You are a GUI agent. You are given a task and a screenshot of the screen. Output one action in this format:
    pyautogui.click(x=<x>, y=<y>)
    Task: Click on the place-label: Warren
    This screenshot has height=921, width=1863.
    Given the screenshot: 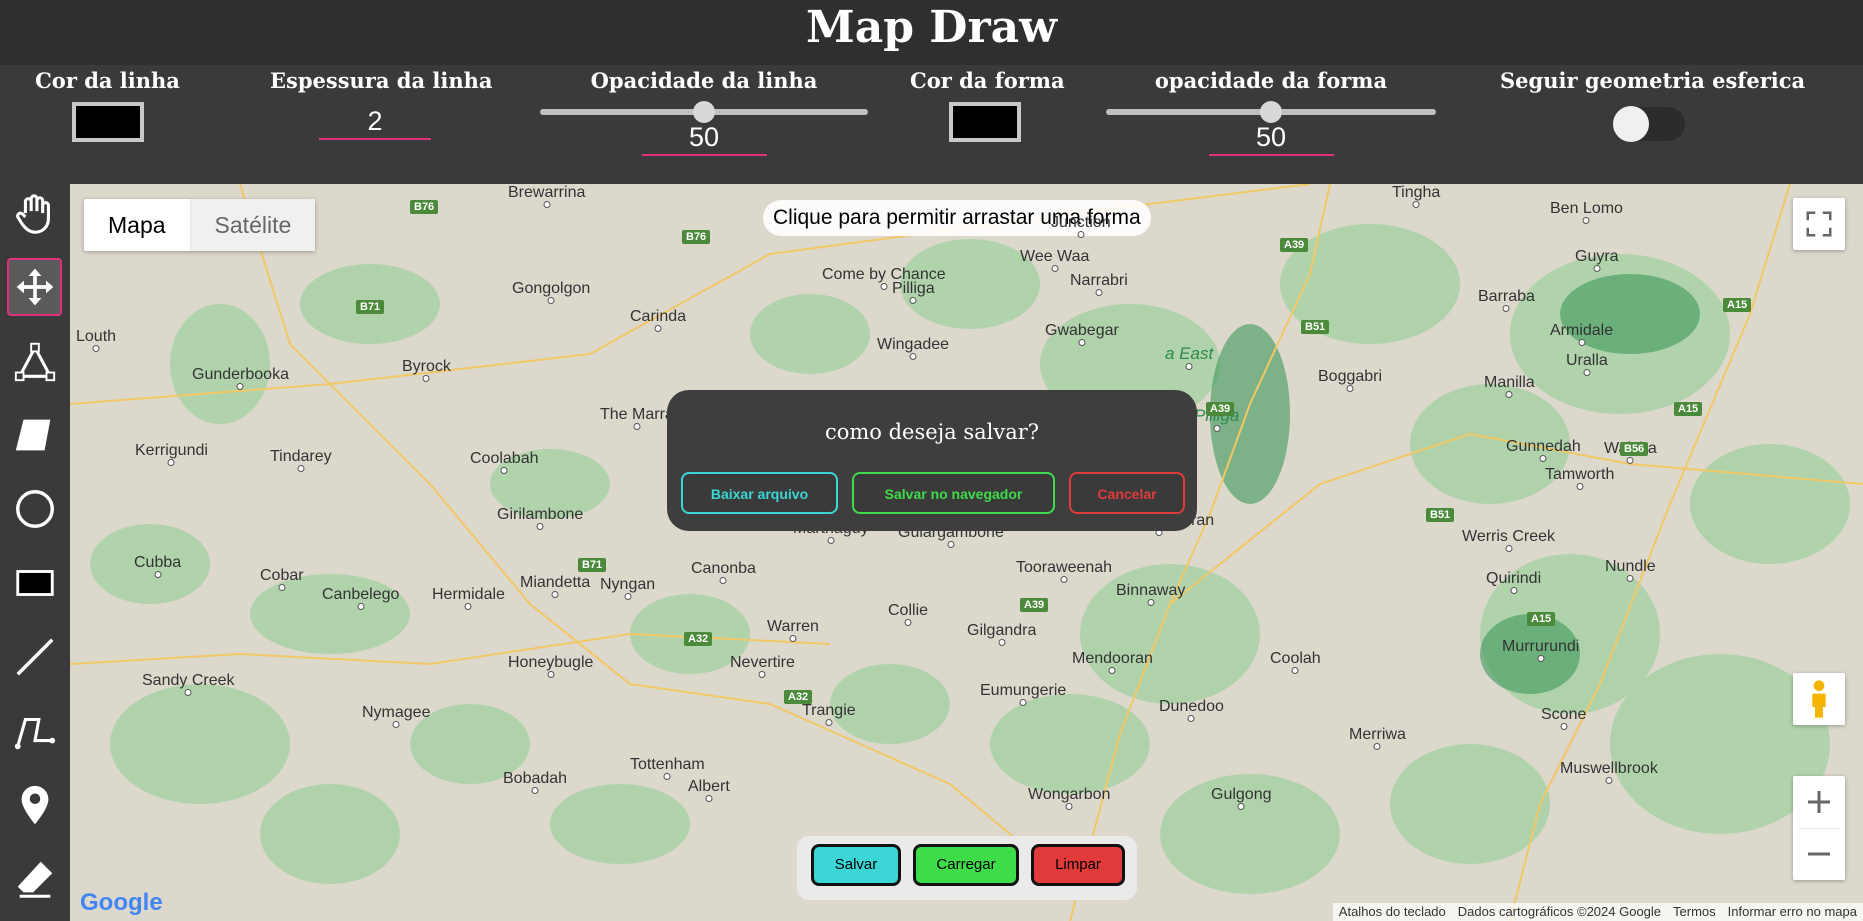 What is the action you would take?
    pyautogui.click(x=793, y=626)
    